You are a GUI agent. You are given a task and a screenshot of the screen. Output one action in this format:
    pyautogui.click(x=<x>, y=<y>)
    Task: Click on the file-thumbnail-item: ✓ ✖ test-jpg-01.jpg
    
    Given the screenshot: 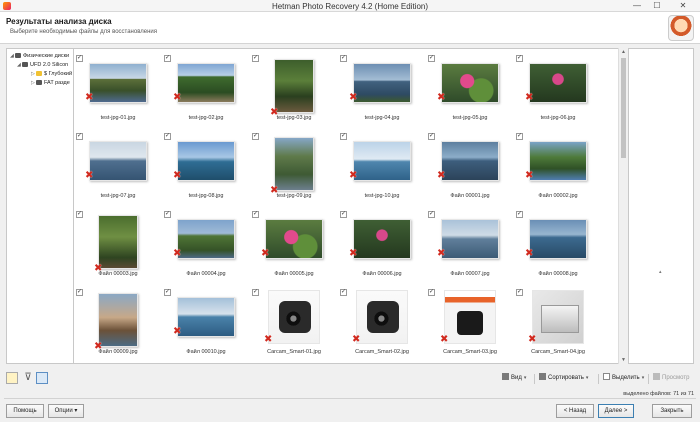 What is the action you would take?
    pyautogui.click(x=118, y=92)
    